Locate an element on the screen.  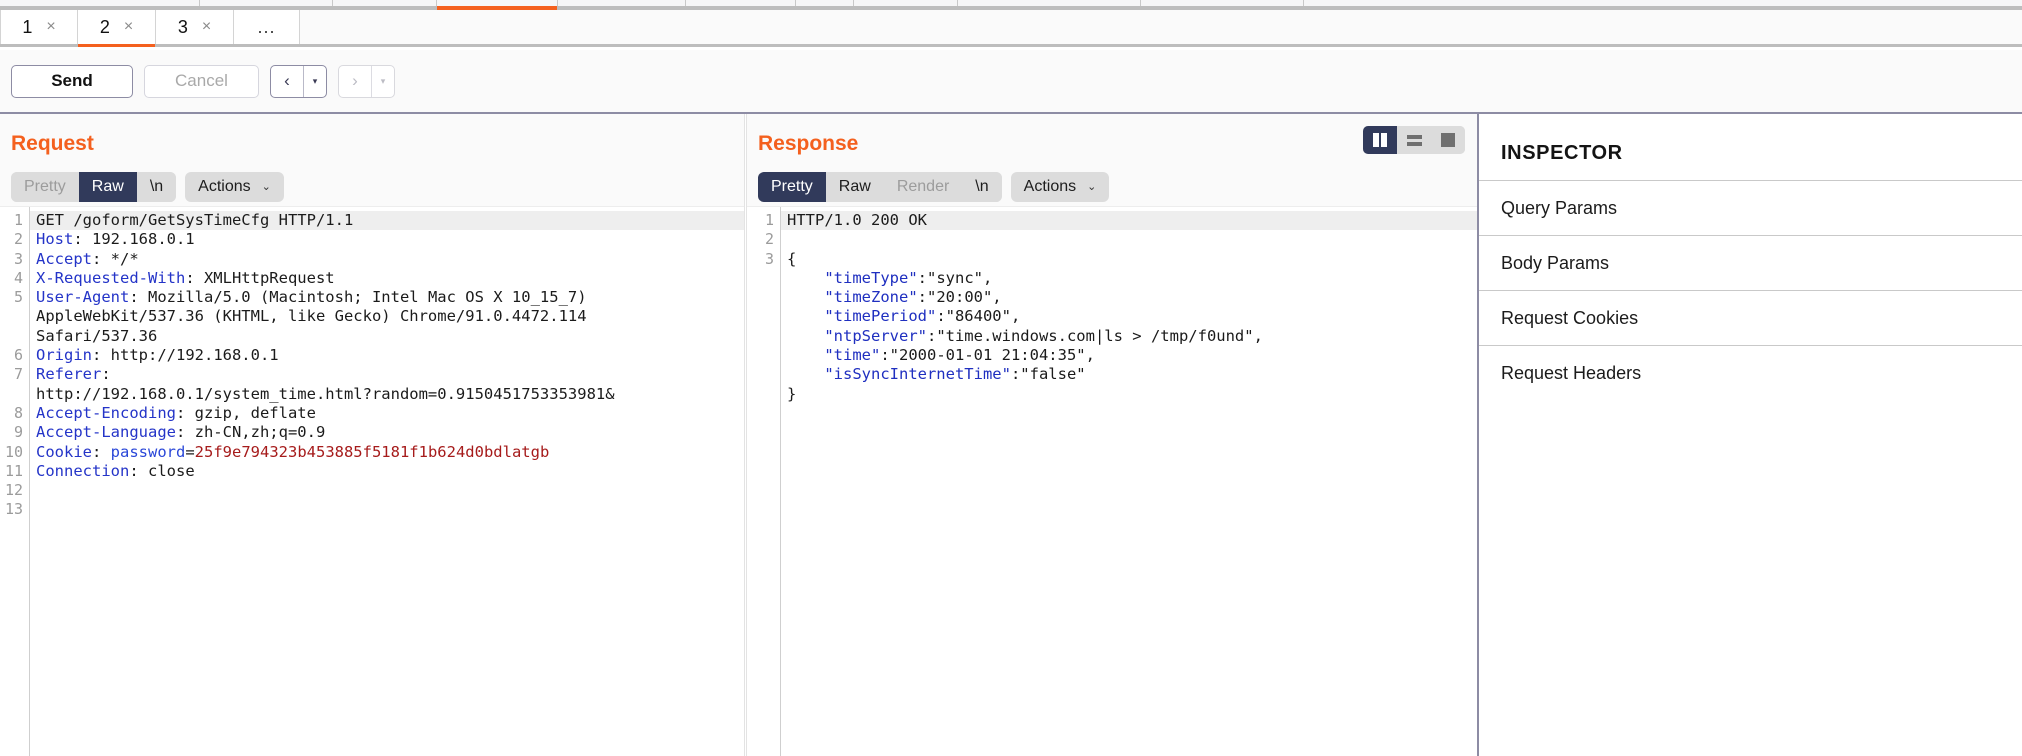
code-line: Connection: close is located at coordinates (390, 471).